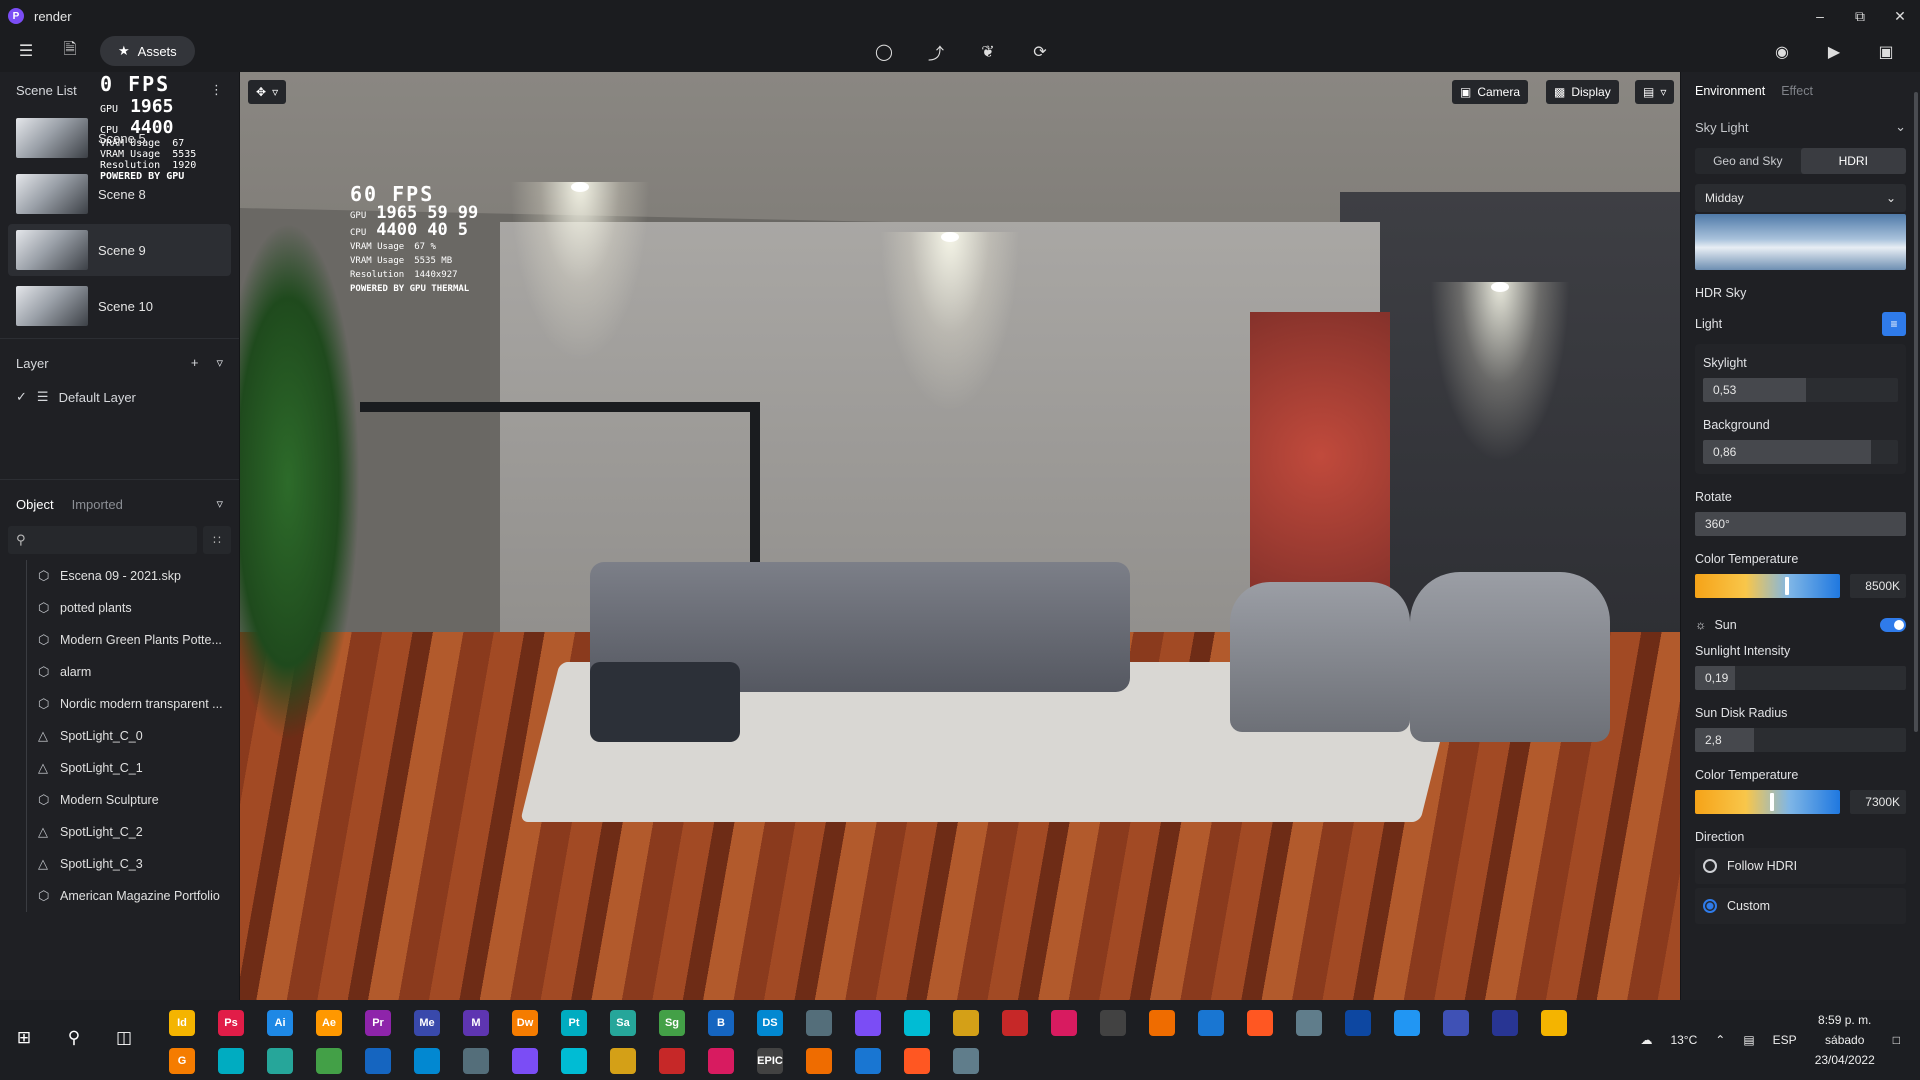 The width and height of the screenshot is (1920, 1080). What do you see at coordinates (1800, 390) in the screenshot?
I see `skylight-slider: 0,53` at bounding box center [1800, 390].